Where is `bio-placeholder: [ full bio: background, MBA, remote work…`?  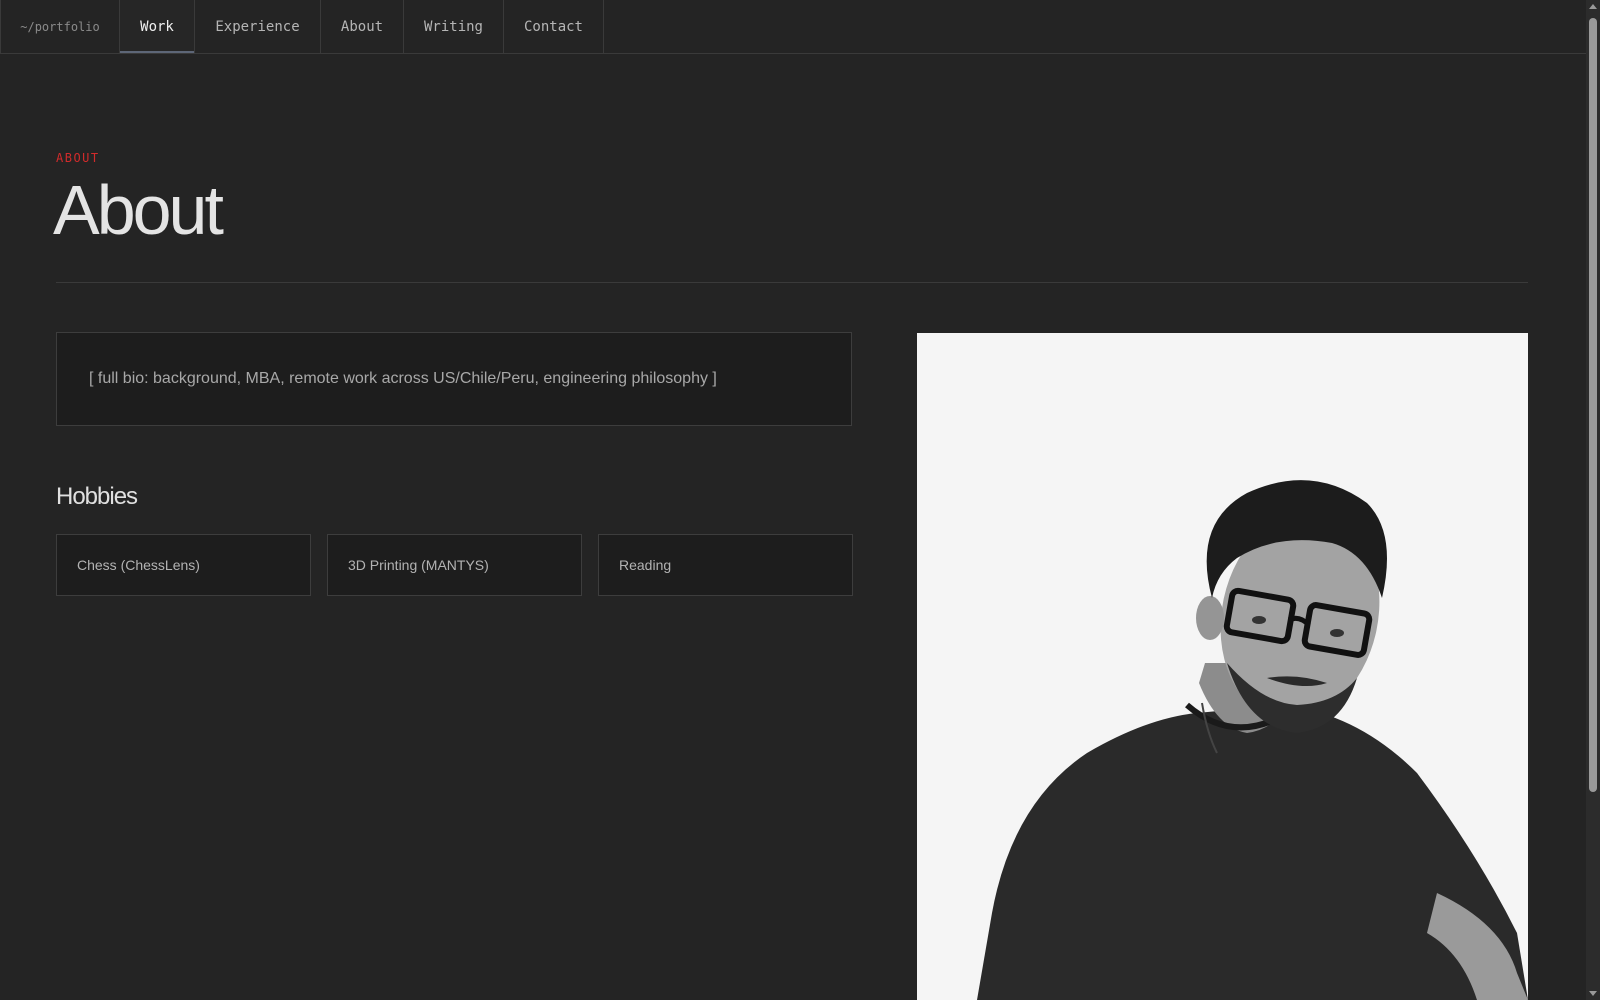
bio-placeholder: [ full bio: background, MBA, remote work… is located at coordinates (454, 379).